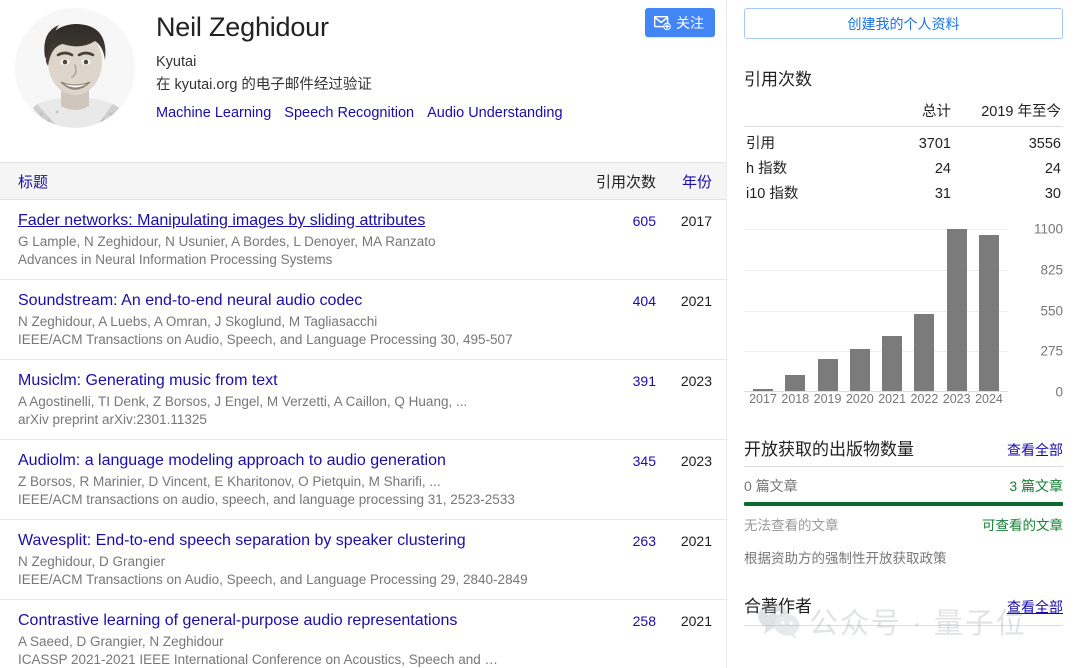 The width and height of the screenshot is (1080, 668). I want to click on open-access-legend: 无法查看的文章 可查看的文章, so click(903, 524).